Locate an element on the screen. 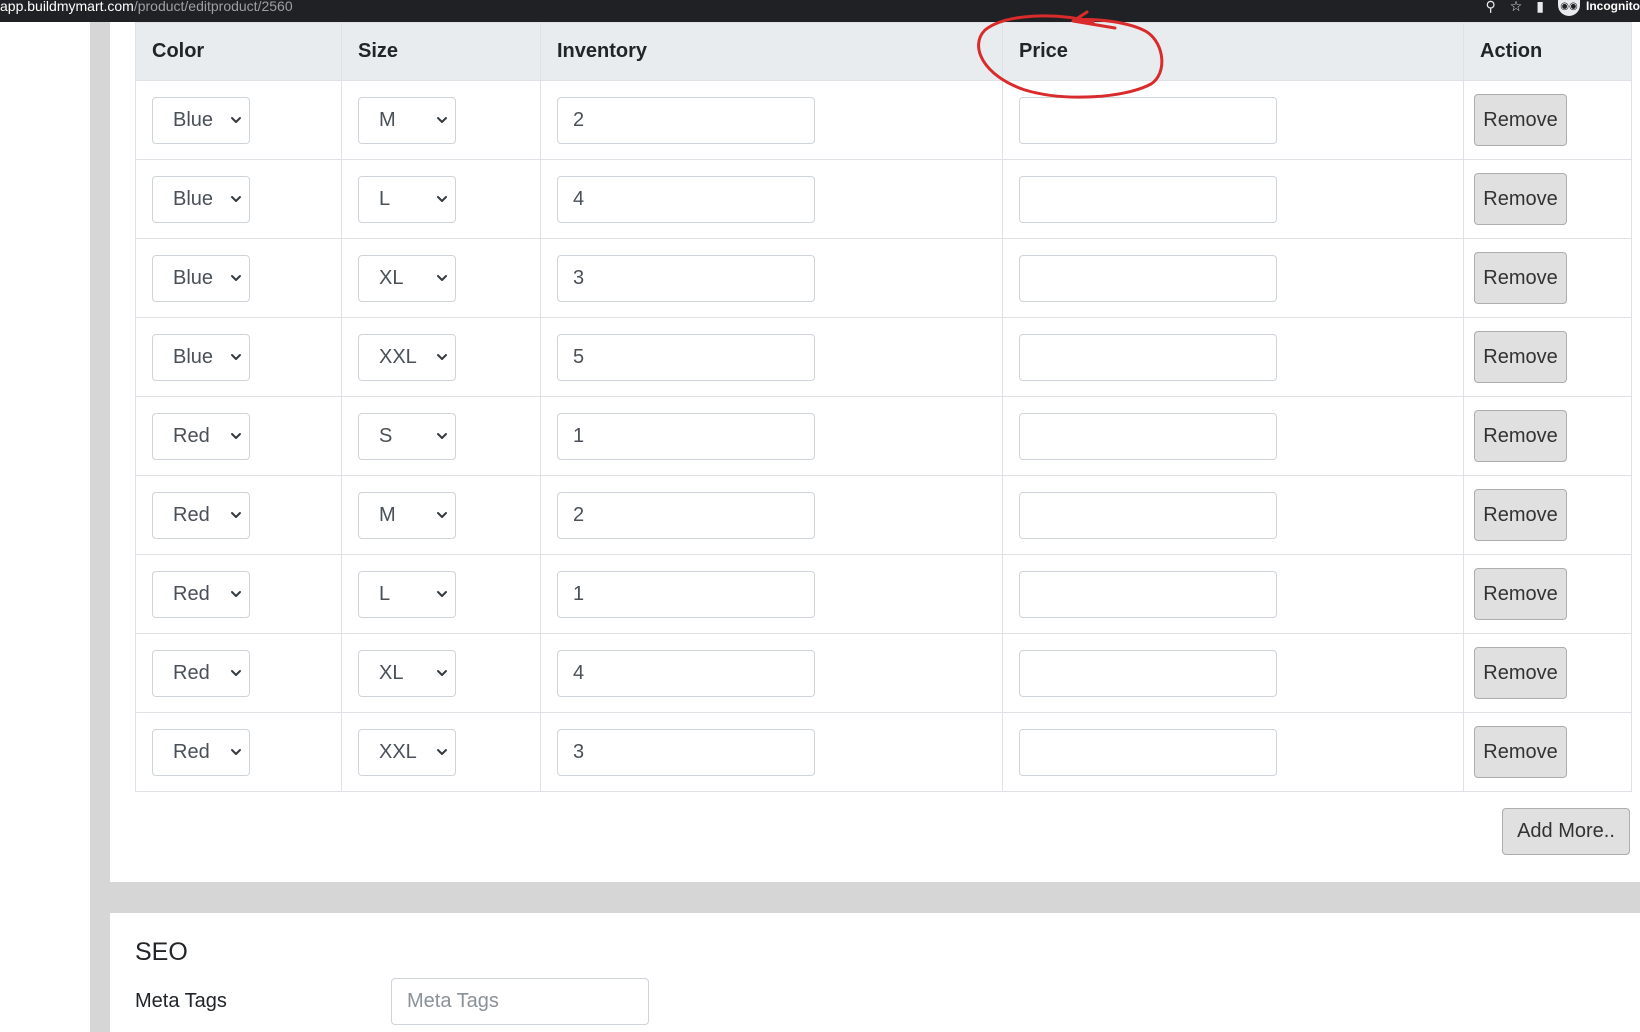 The width and height of the screenshot is (1640, 1032). size-cell: XL is located at coordinates (441, 673).